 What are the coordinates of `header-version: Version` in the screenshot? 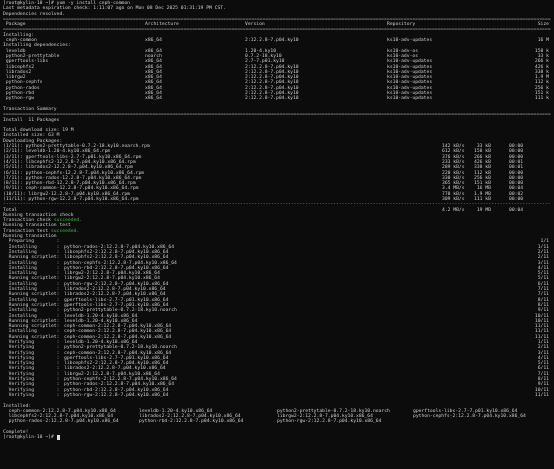 It's located at (255, 25).